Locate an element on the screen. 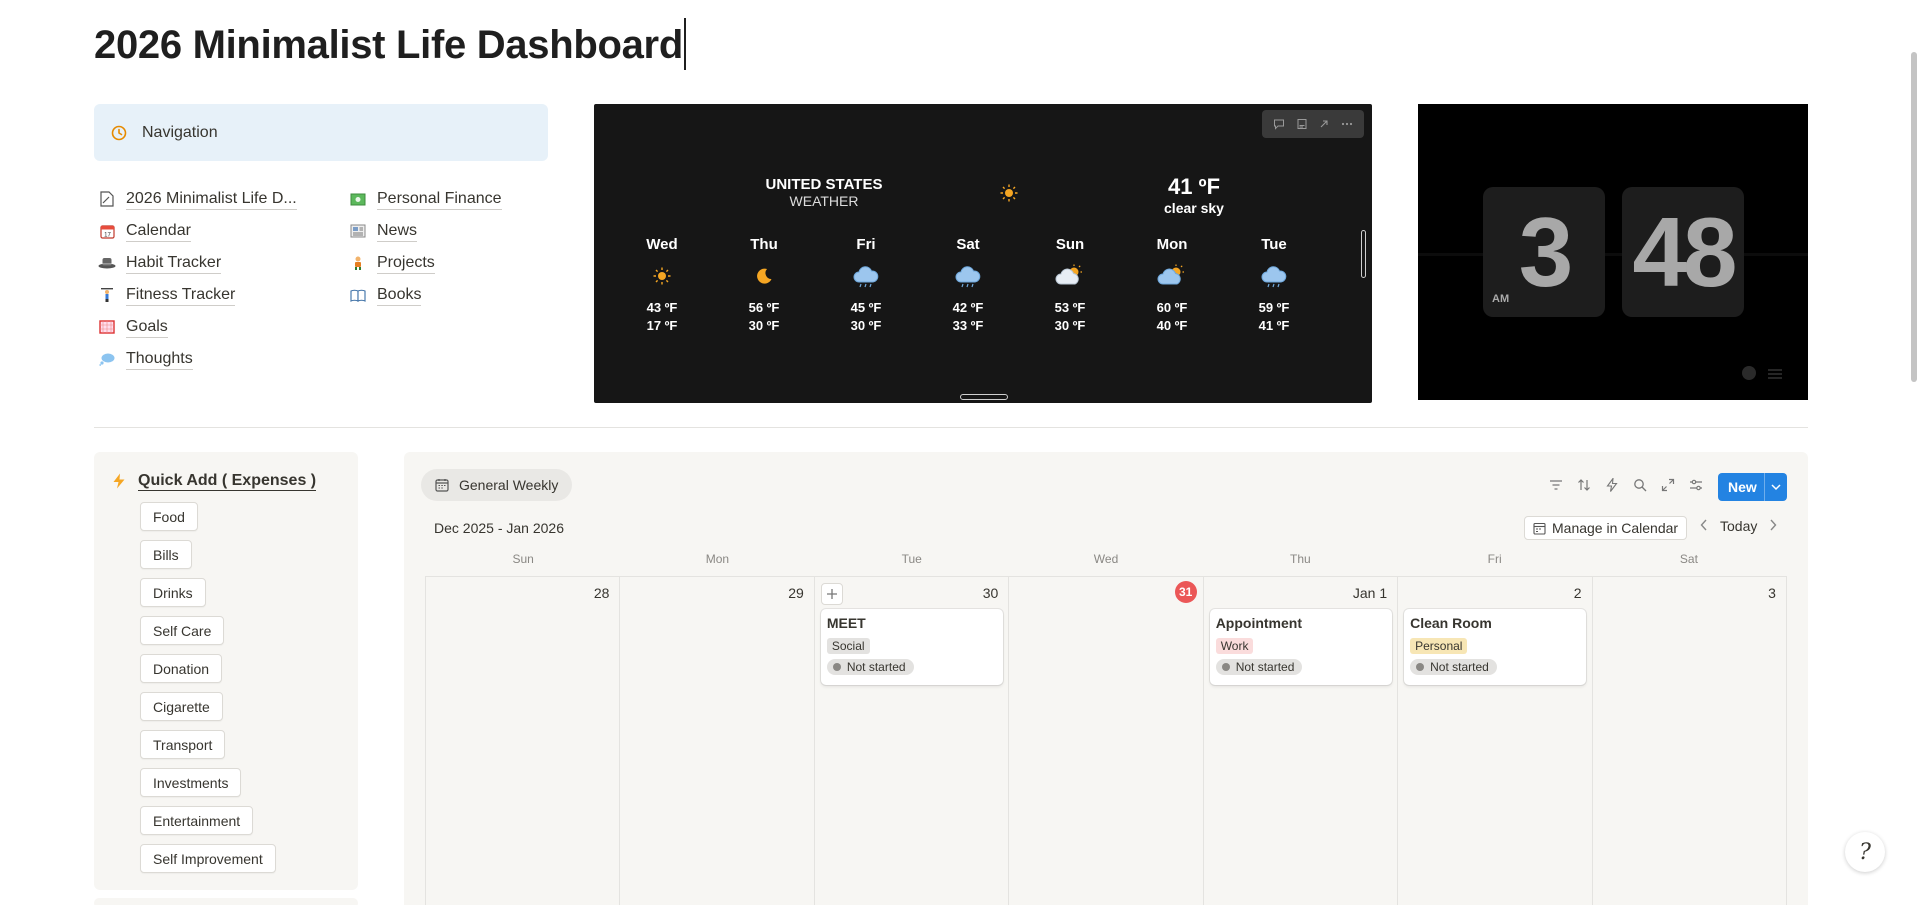 The height and width of the screenshot is (905, 1920). quick-add-self-care-button: Self Care is located at coordinates (182, 630).